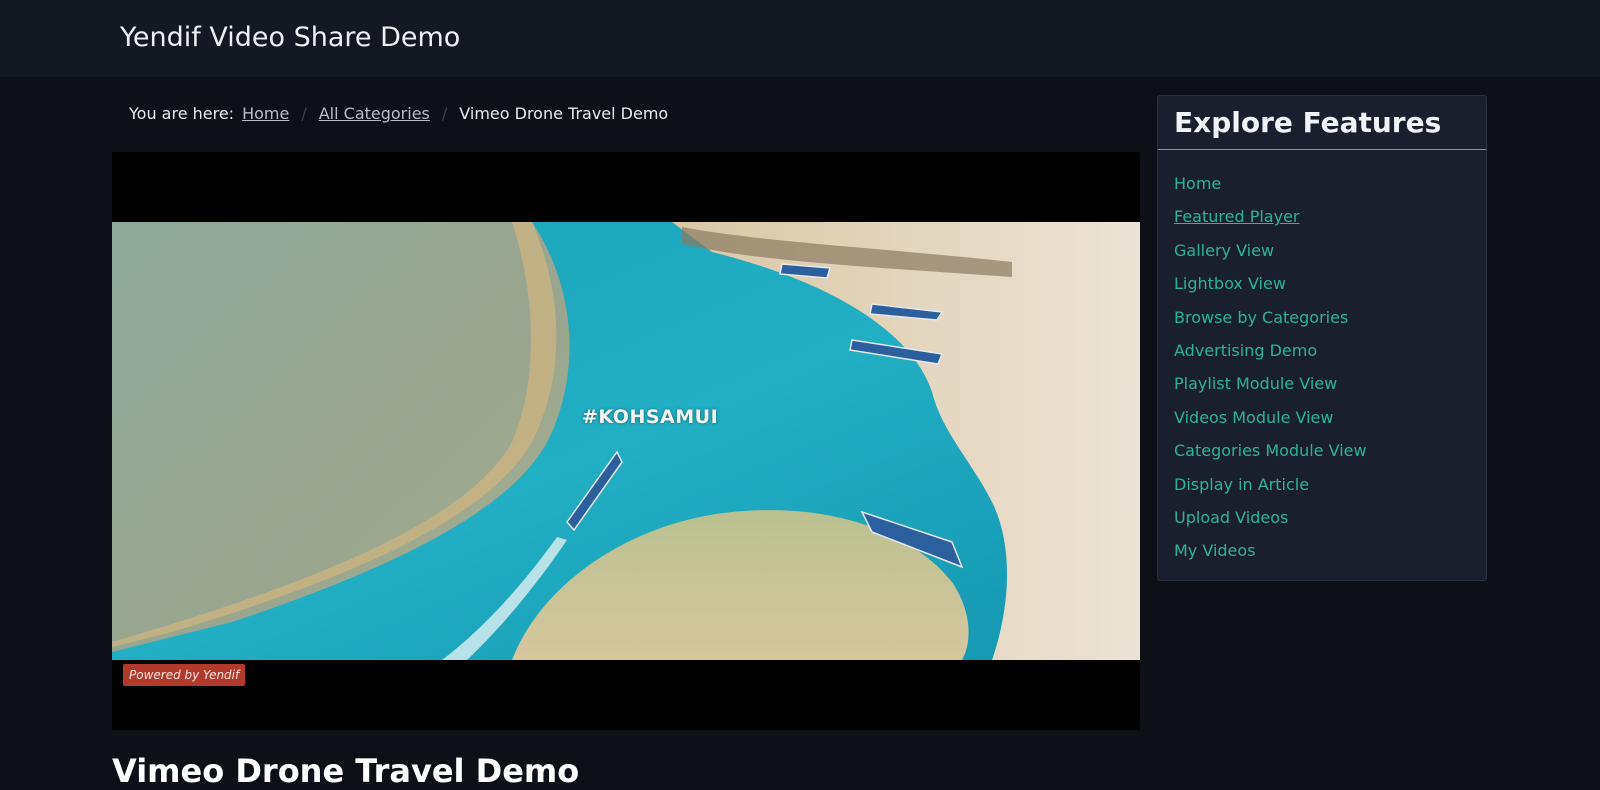 This screenshot has height=790, width=1600. Describe the element at coordinates (184, 675) in the screenshot. I see `powered-by-badge: Powered by Yendif` at that location.